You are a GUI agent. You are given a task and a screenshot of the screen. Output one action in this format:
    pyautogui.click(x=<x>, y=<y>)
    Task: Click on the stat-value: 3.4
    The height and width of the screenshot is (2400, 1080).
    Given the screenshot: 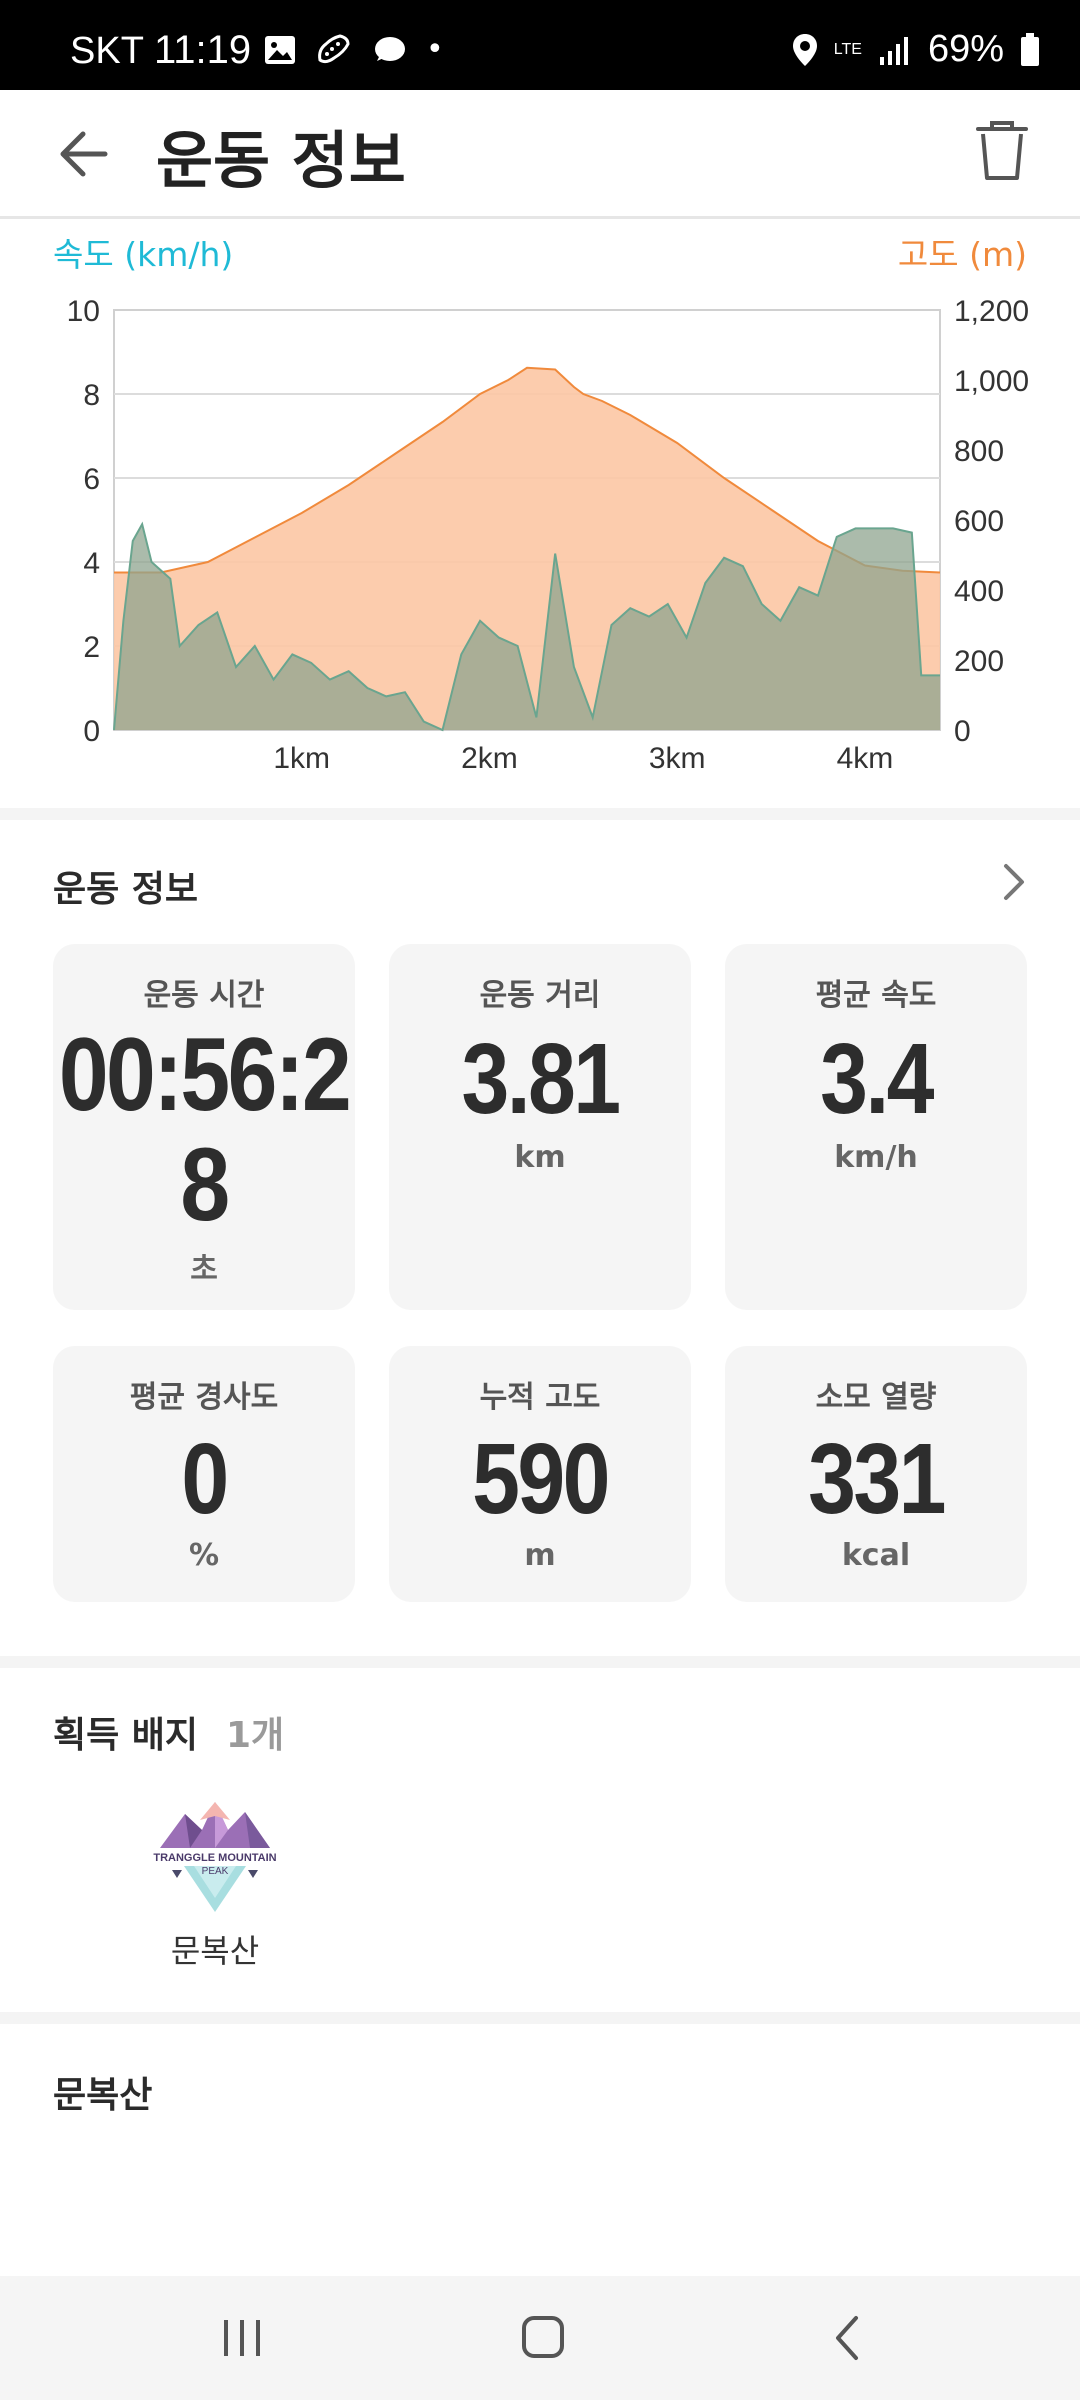 What is the action you would take?
    pyautogui.click(x=877, y=1079)
    